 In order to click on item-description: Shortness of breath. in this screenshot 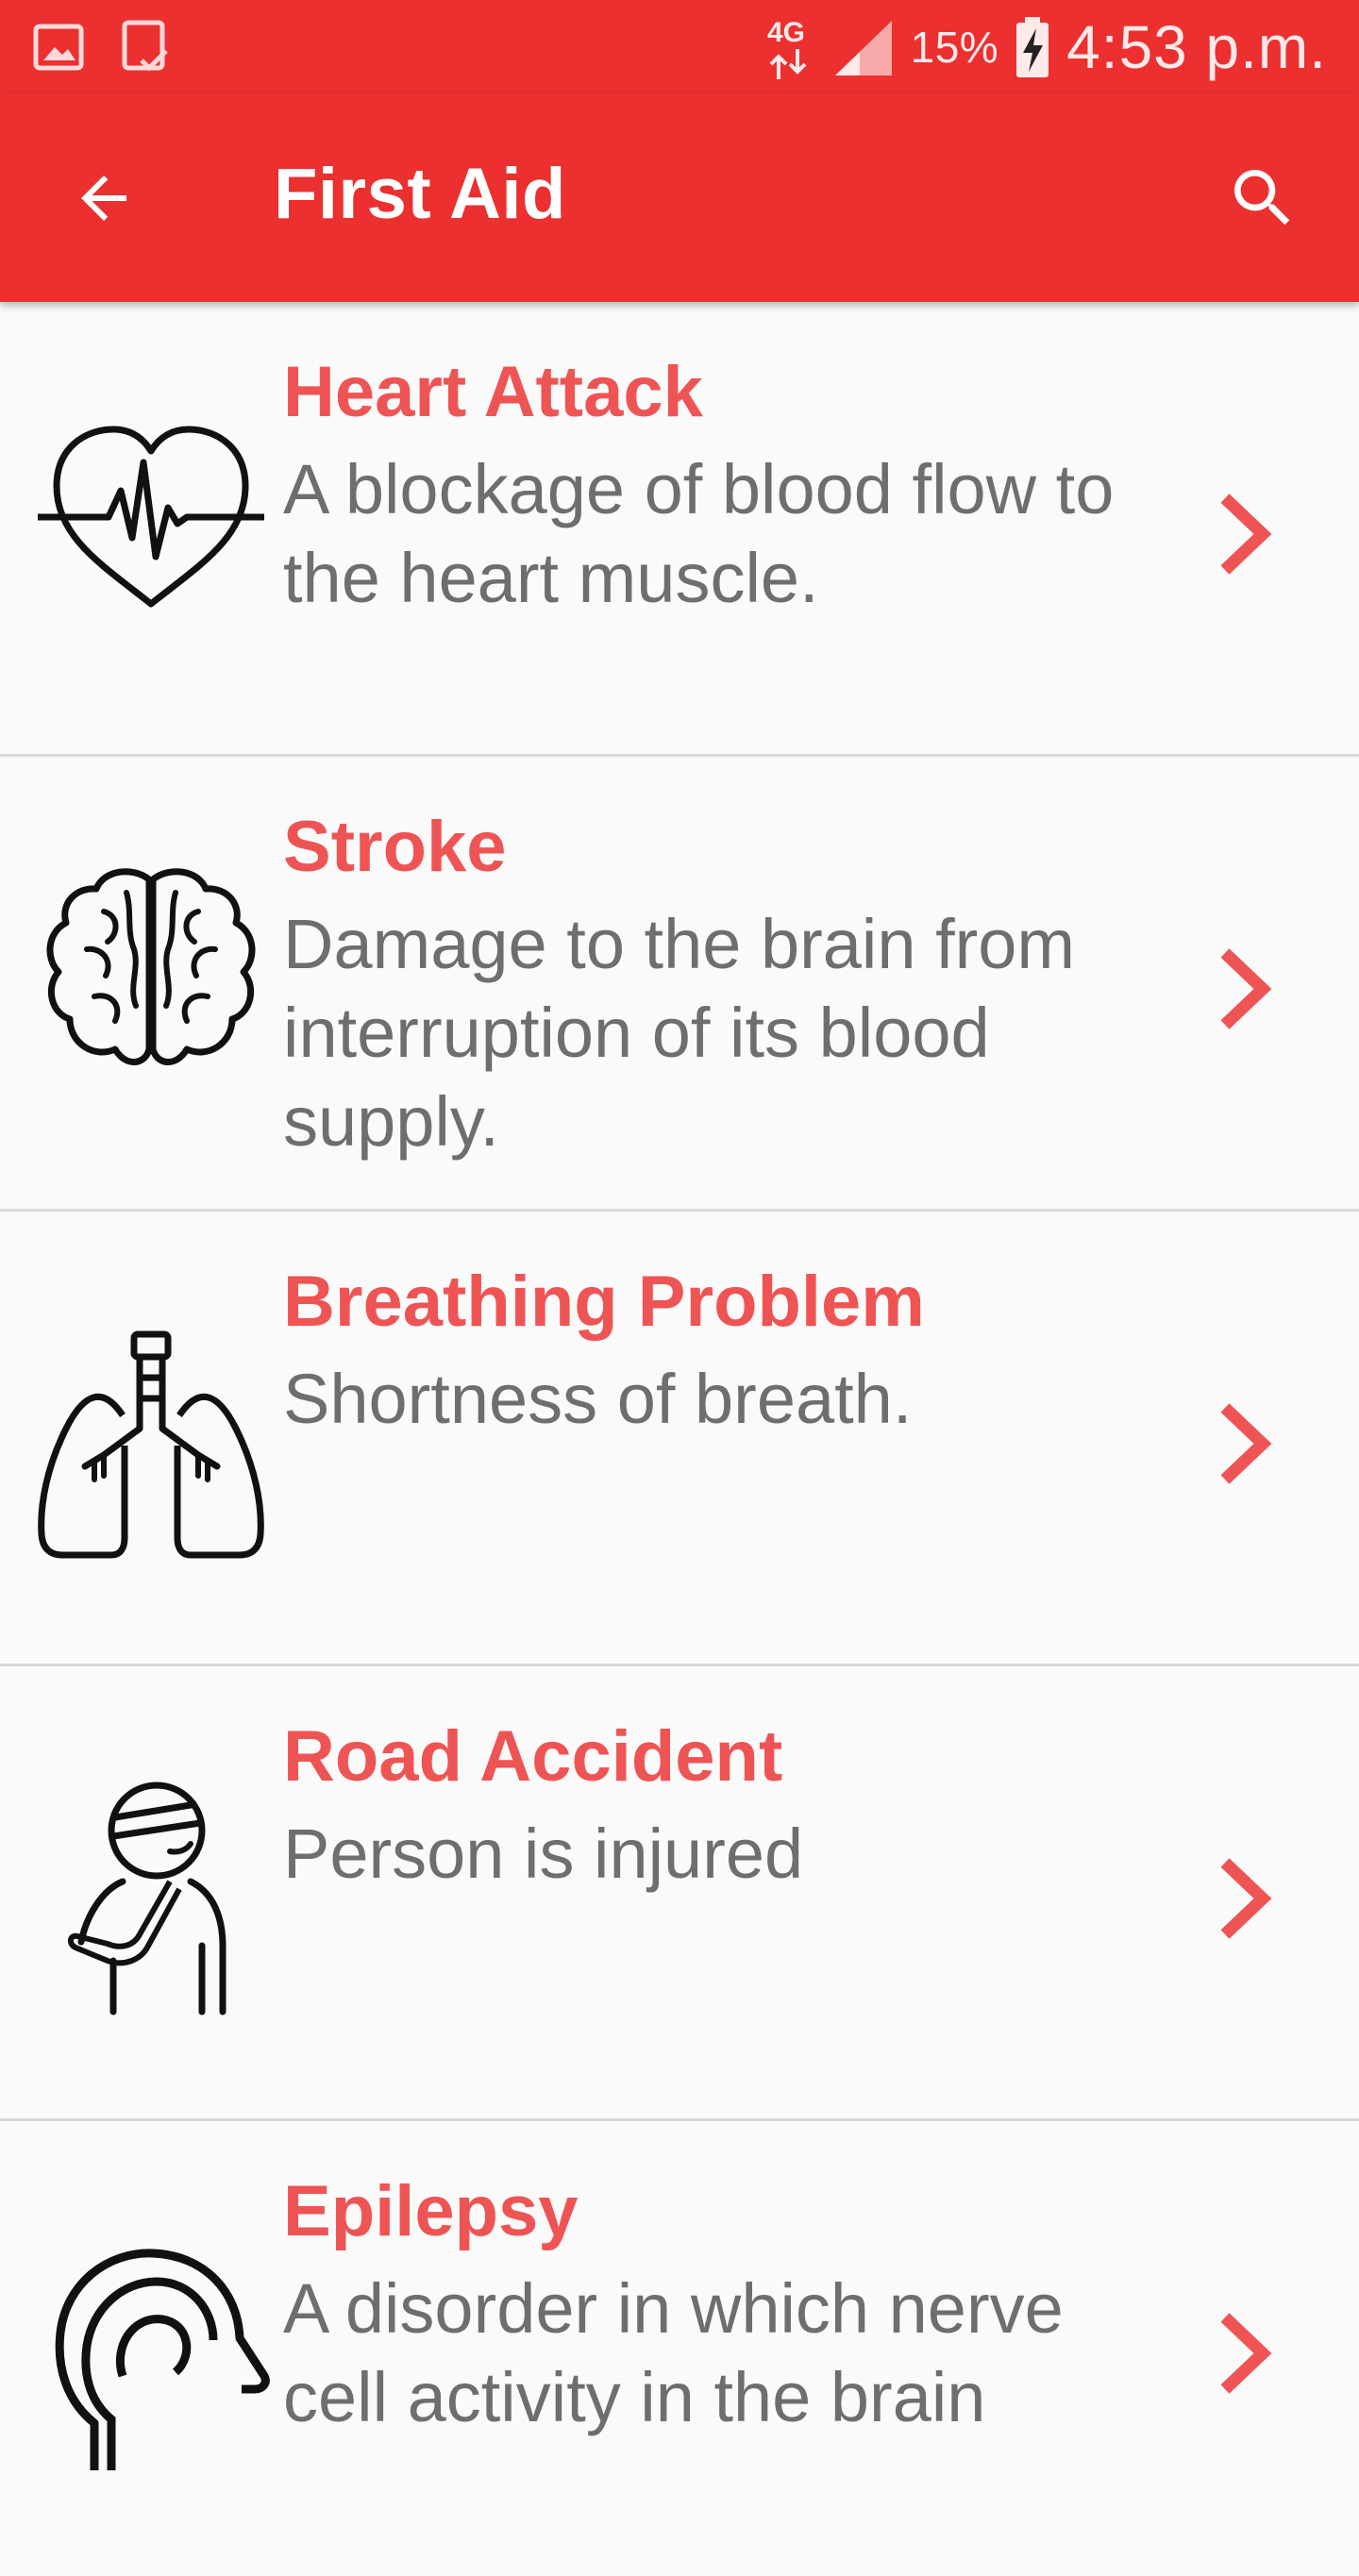, I will do `click(598, 1399)`.